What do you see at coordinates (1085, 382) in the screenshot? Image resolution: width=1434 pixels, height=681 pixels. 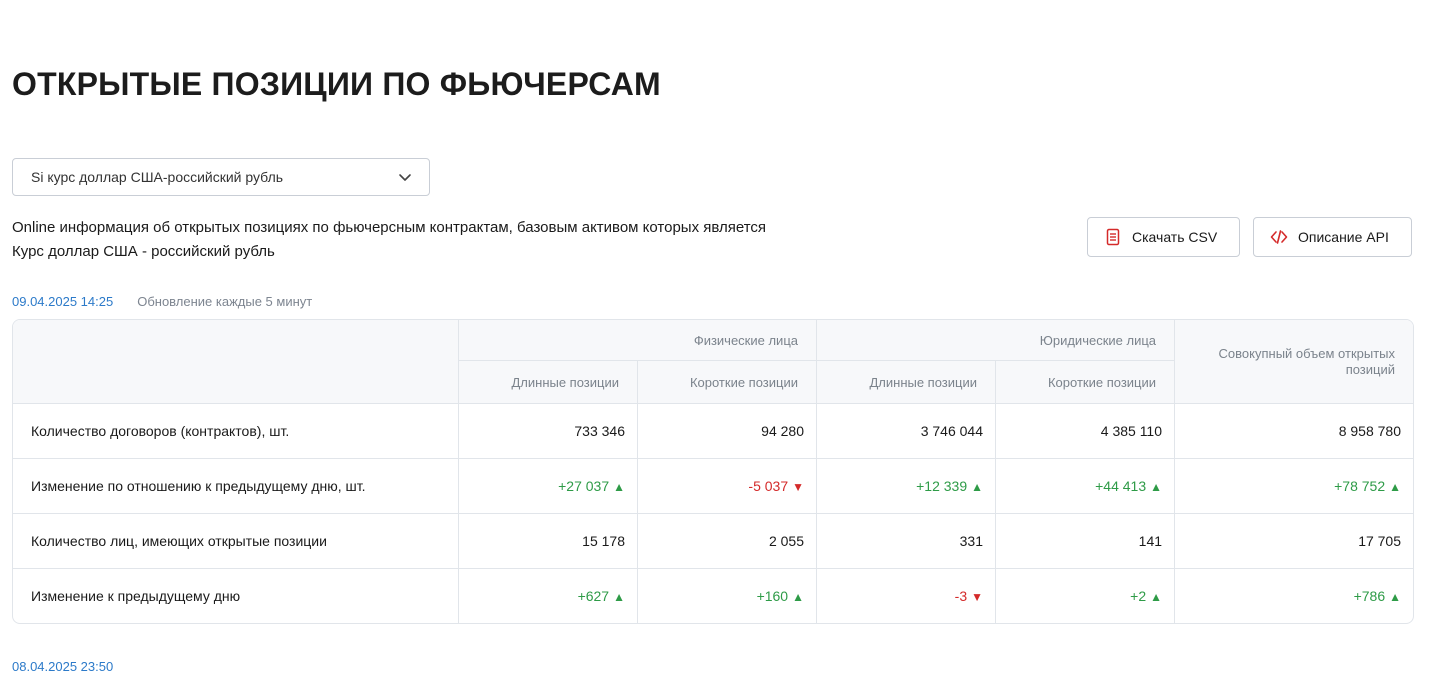 I see `header-legal-short: Короткие позиции` at bounding box center [1085, 382].